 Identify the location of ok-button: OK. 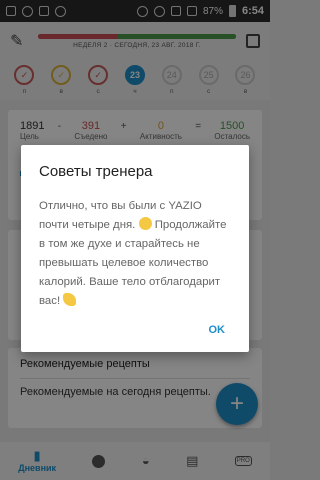
(217, 330).